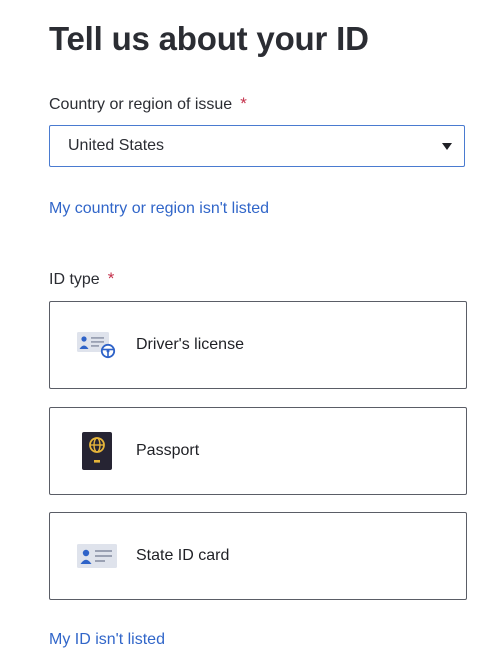 The height and width of the screenshot is (667, 504). I want to click on country-label-text: Country or region of issue, so click(141, 104).